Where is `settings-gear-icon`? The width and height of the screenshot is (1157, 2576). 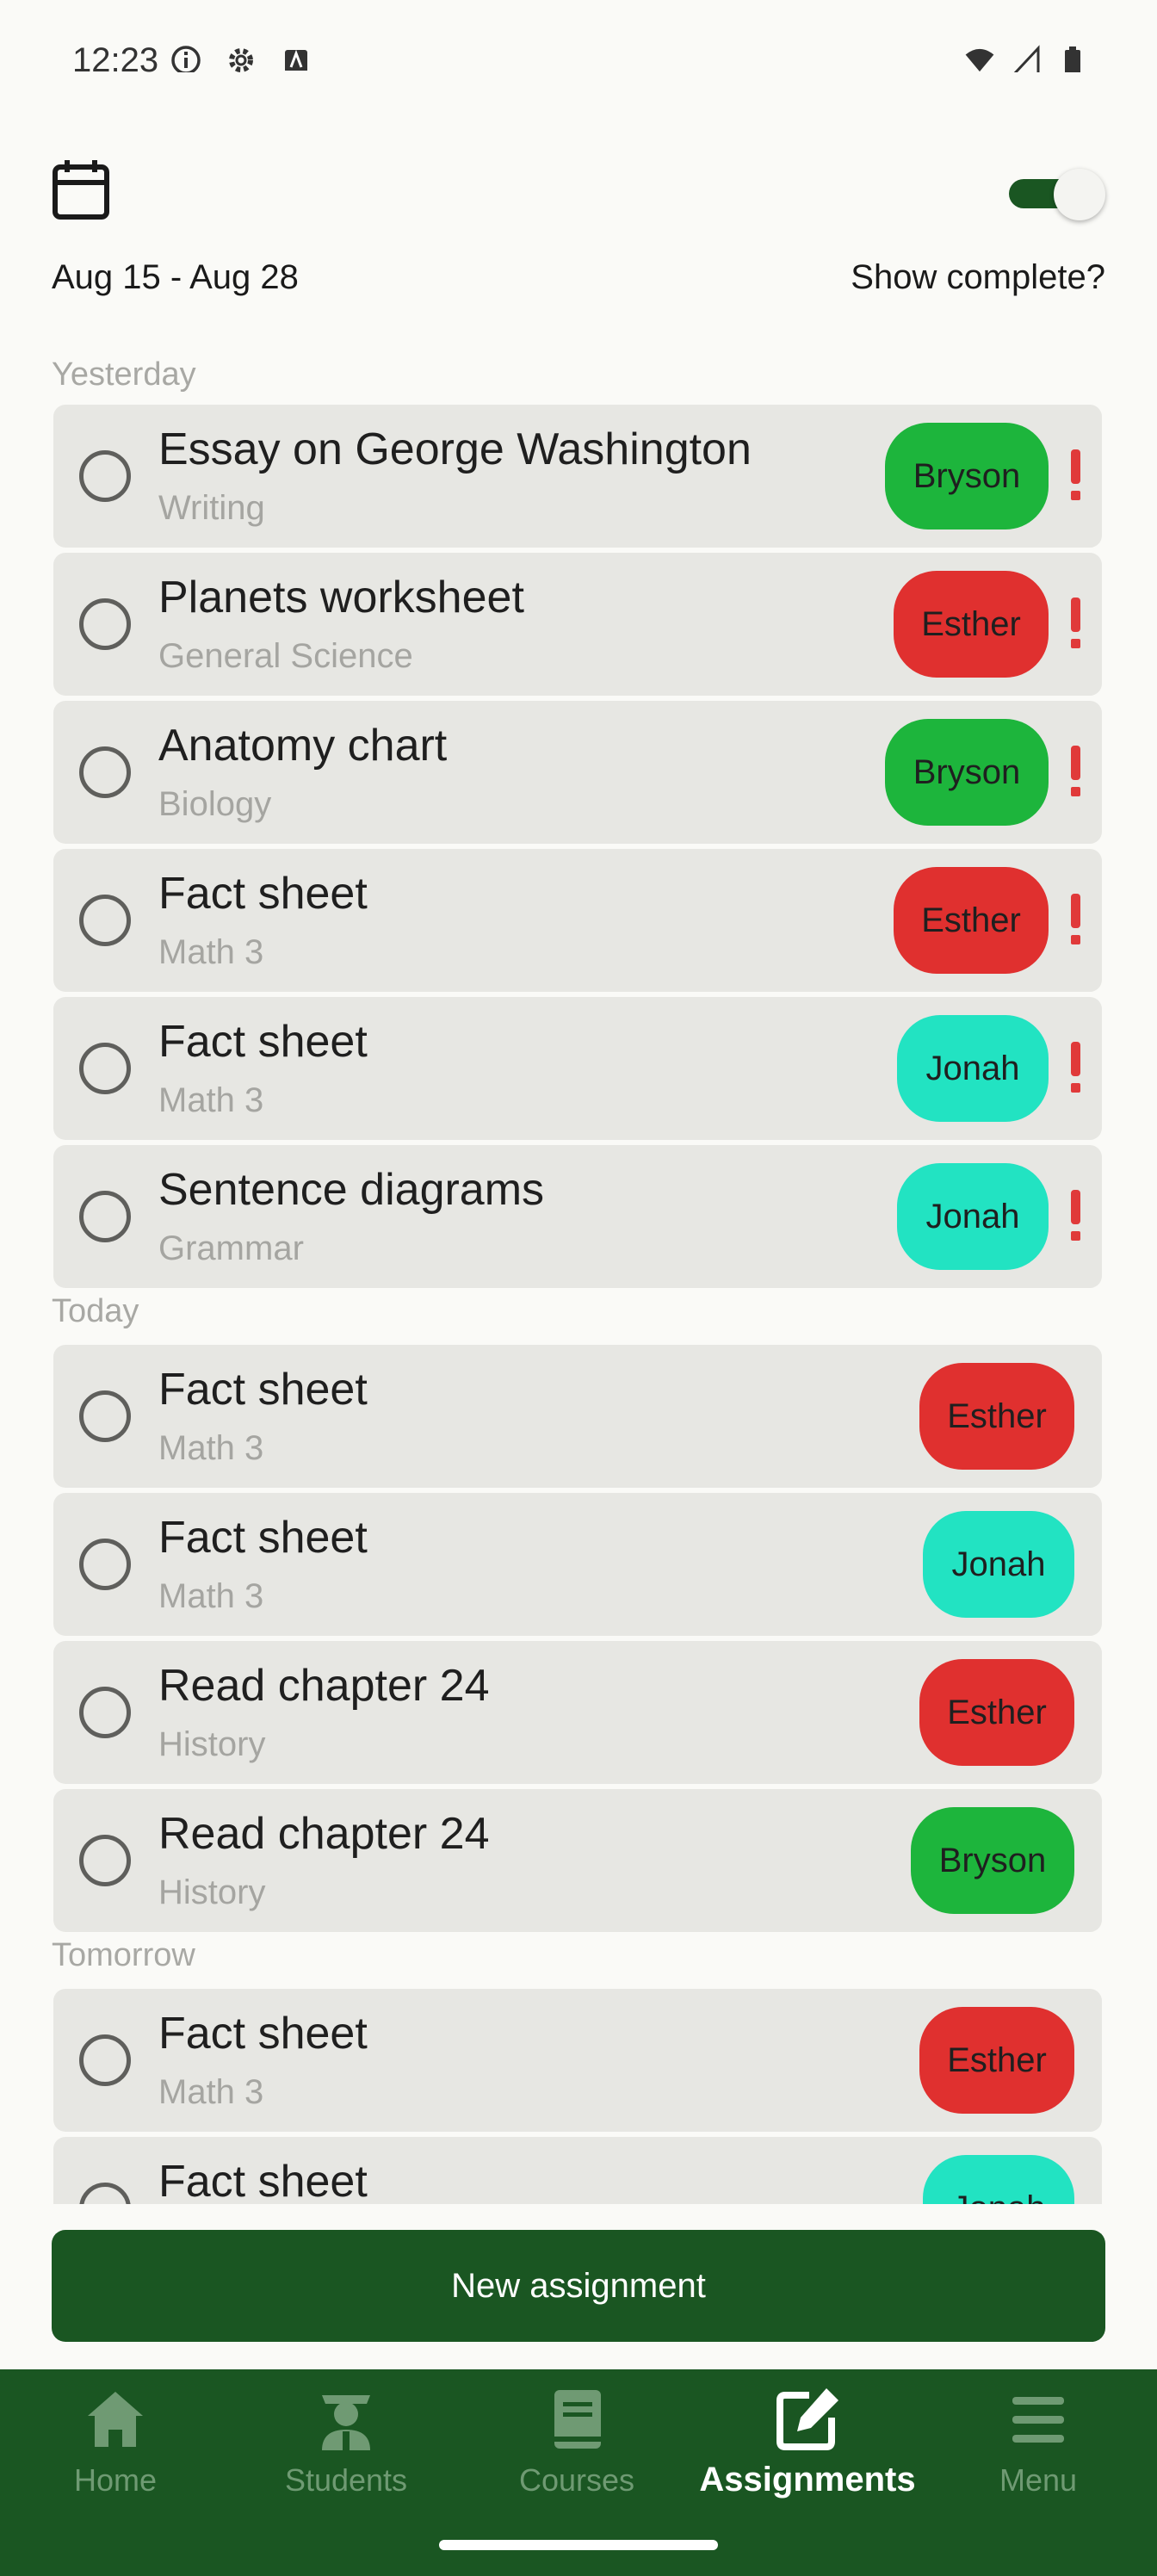 settings-gear-icon is located at coordinates (241, 59).